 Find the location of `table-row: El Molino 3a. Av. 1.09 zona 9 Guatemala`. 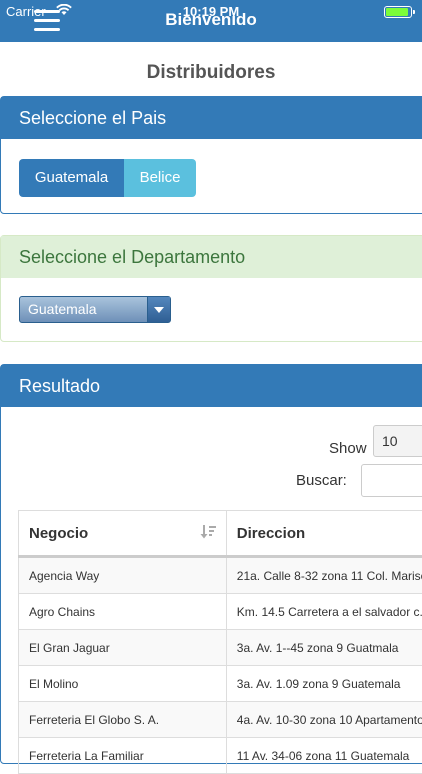

table-row: El Molino 3a. Av. 1.09 zona 9 Guatemala is located at coordinates (220, 684).